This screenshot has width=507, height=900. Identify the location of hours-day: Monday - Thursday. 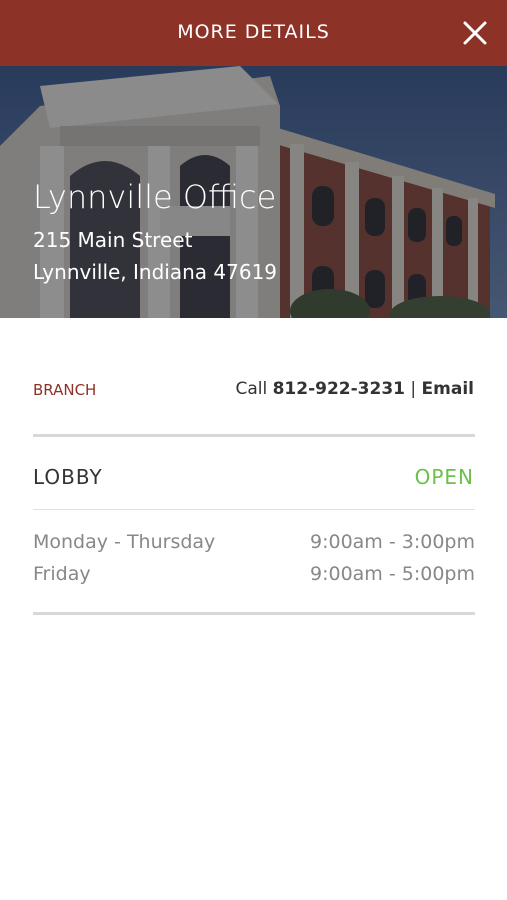
(124, 542).